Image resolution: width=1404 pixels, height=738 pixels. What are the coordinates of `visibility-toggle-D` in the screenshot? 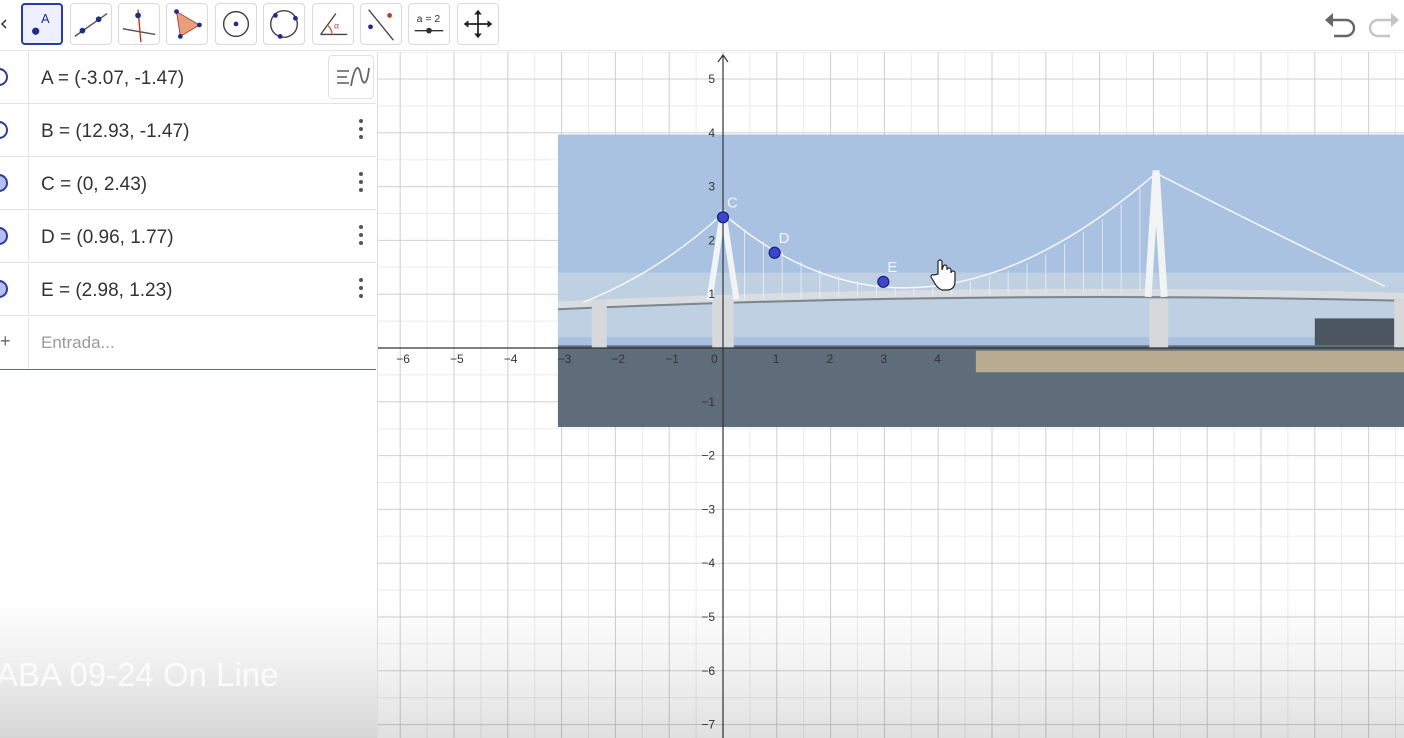 It's located at (4, 236).